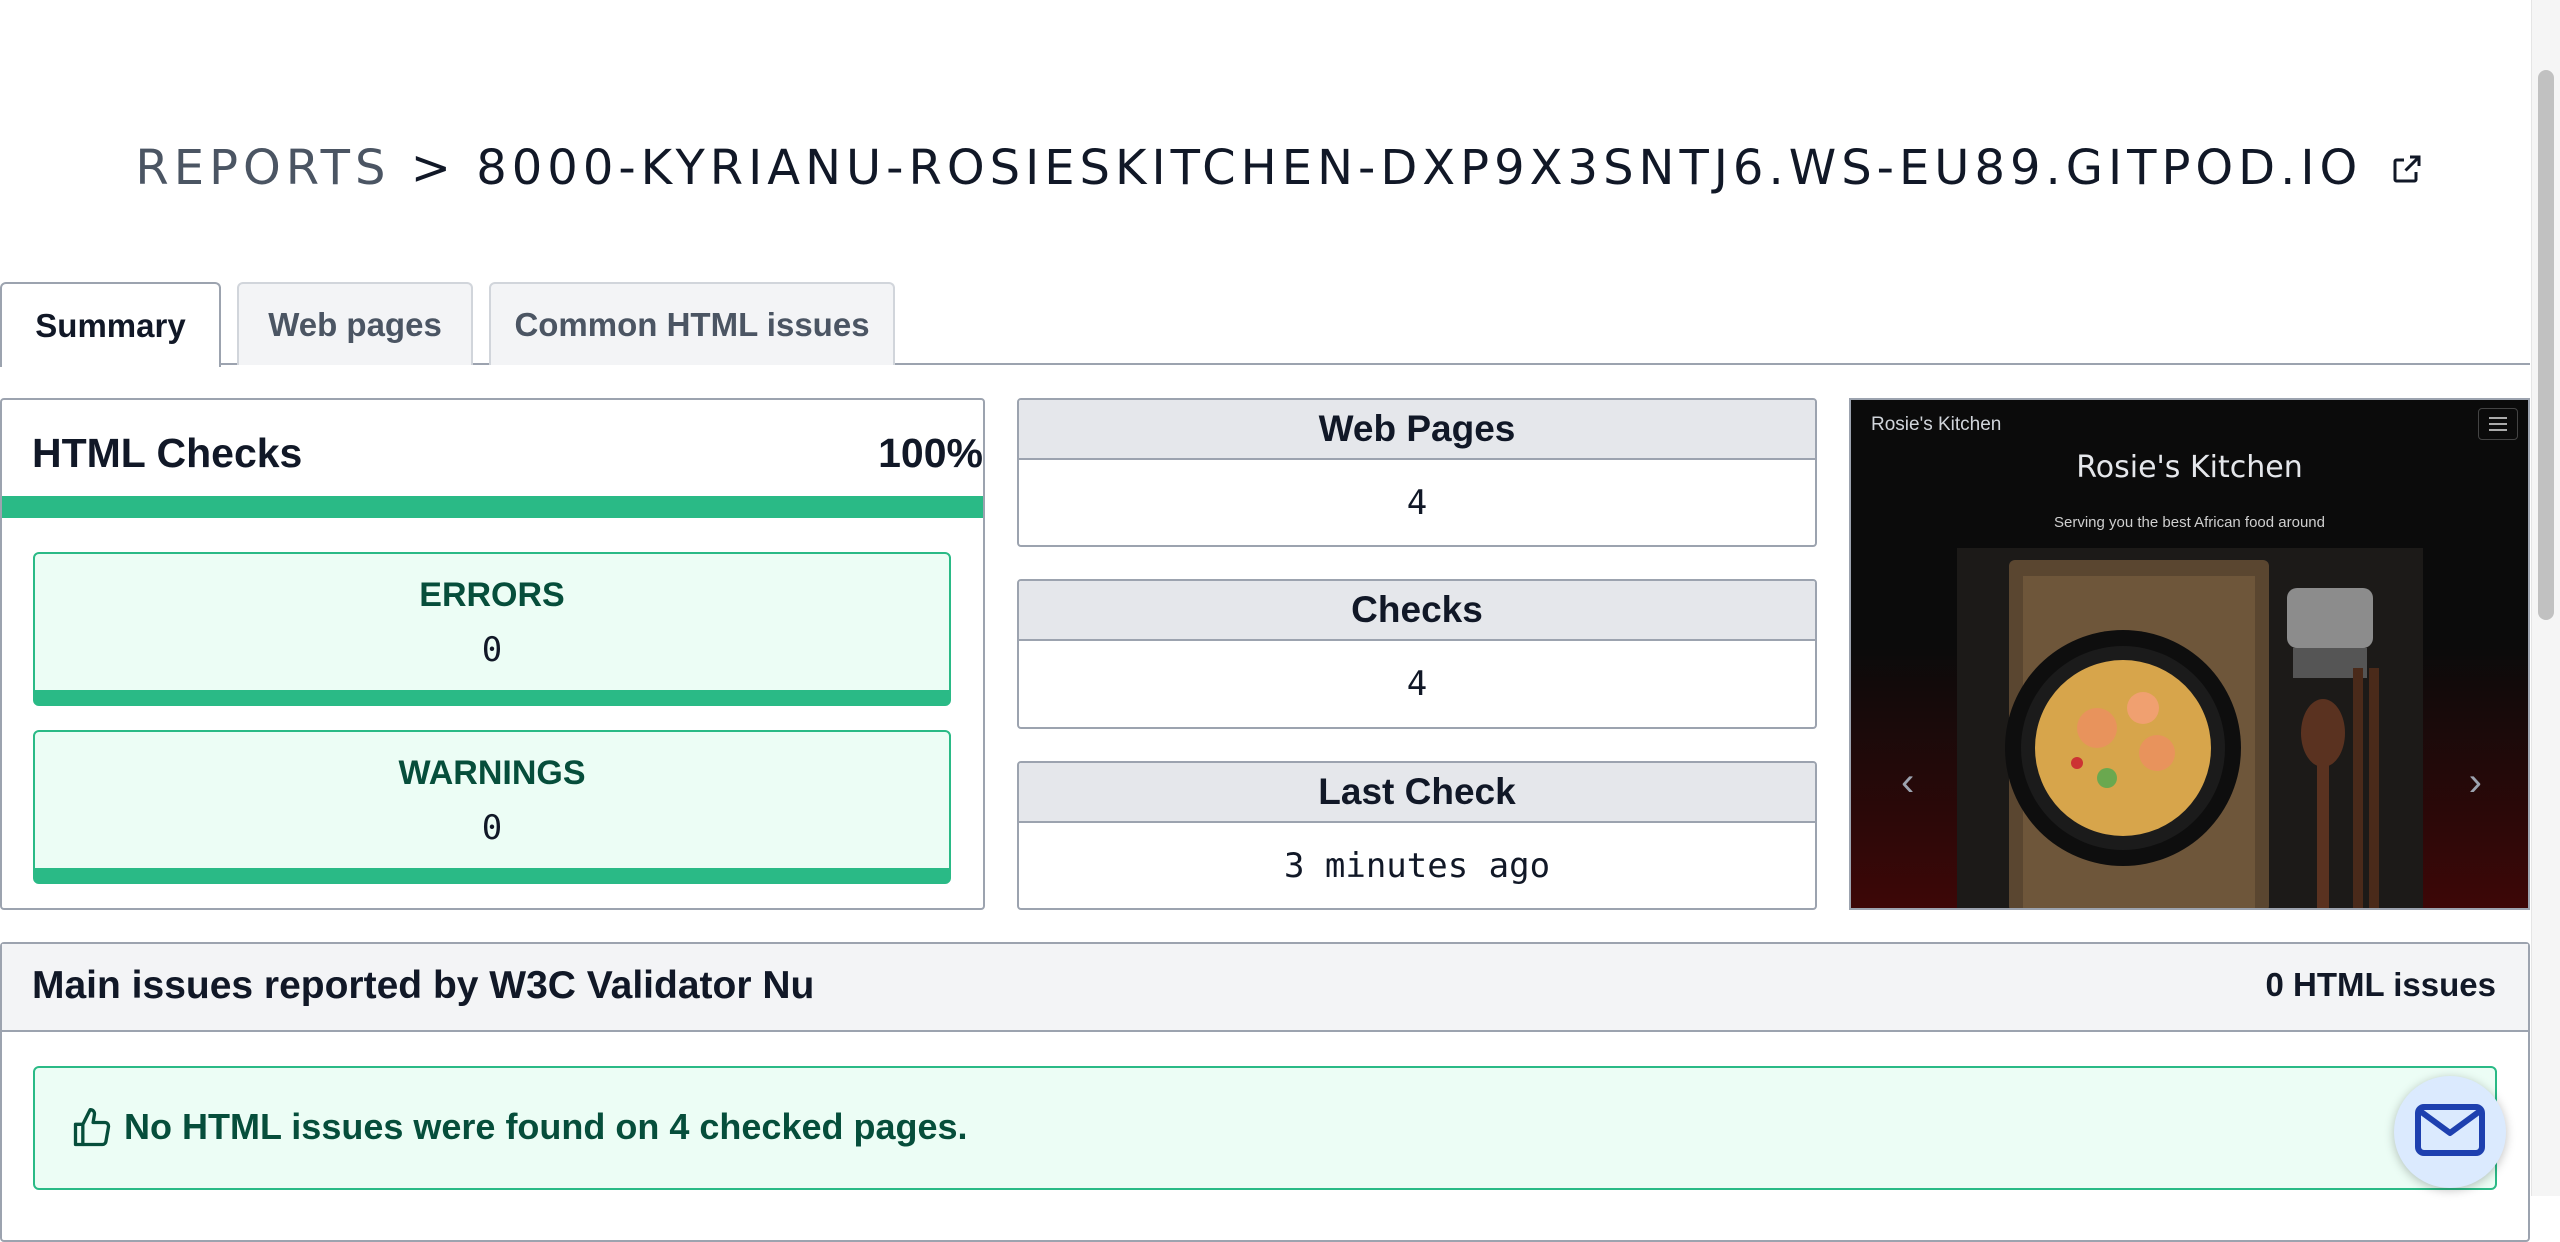 This screenshot has width=2560, height=1242. What do you see at coordinates (2190, 728) in the screenshot?
I see `food-photo` at bounding box center [2190, 728].